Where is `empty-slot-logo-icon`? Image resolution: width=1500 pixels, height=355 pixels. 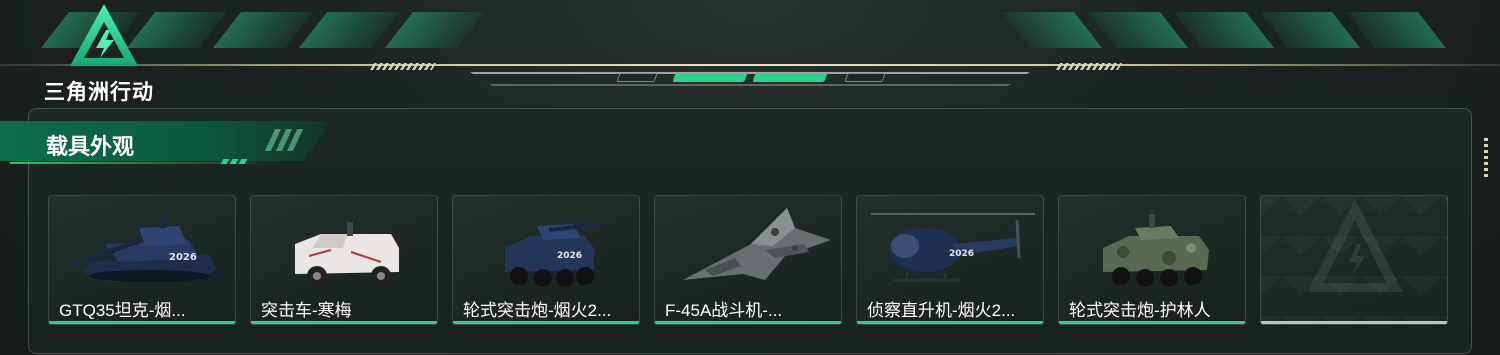 empty-slot-logo-icon is located at coordinates (1355, 246).